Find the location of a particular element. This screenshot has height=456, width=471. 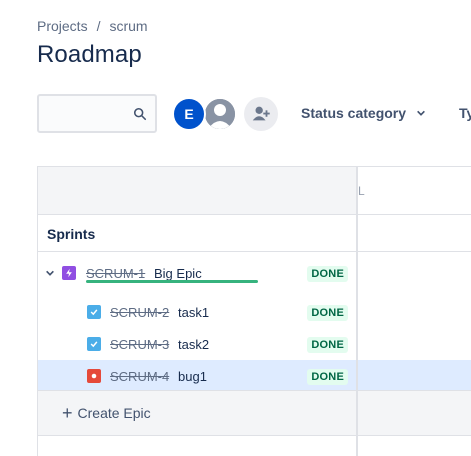

avatar-user is located at coordinates (220, 114).